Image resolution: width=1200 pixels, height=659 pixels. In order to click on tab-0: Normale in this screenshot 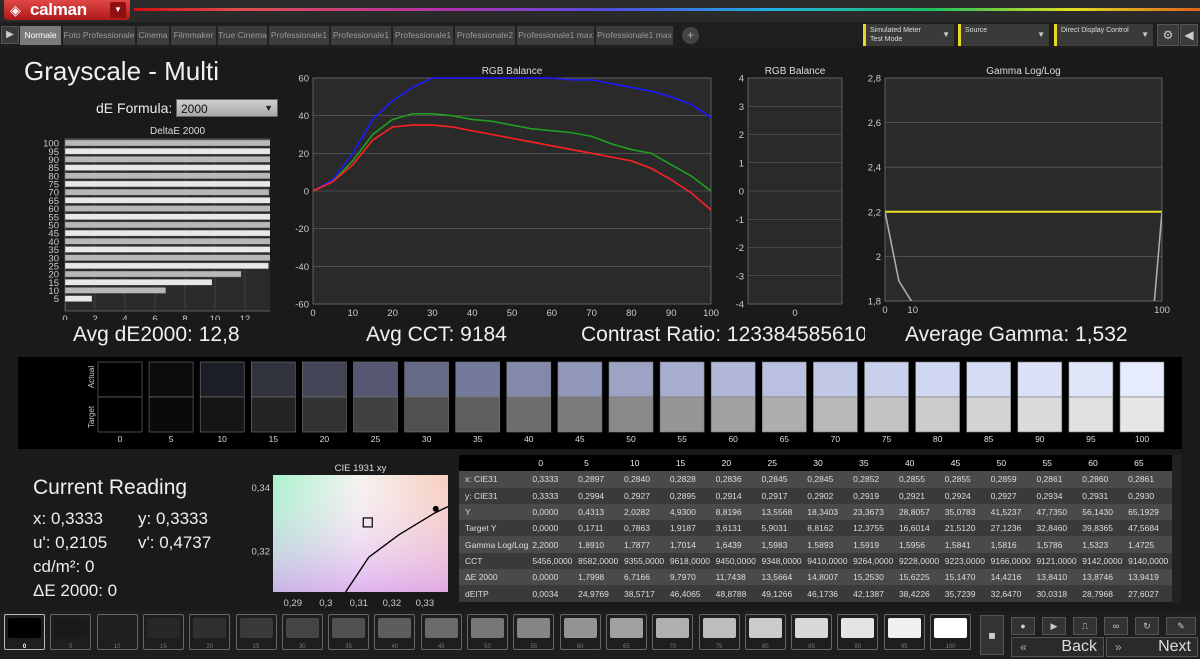, I will do `click(41, 35)`.